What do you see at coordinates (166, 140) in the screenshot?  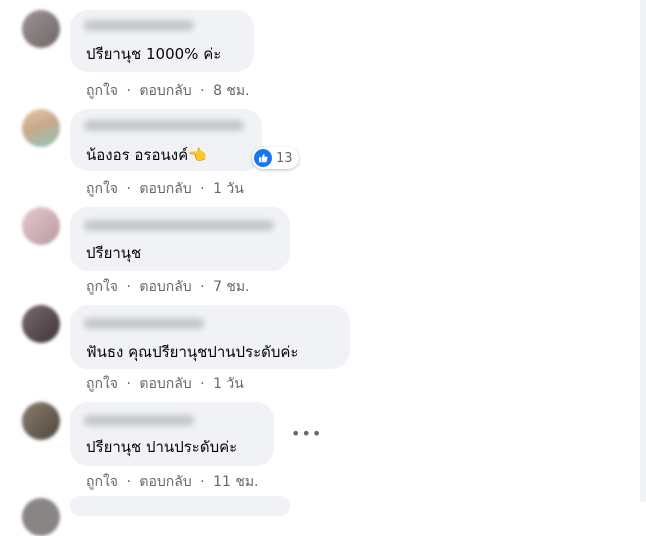 I see `comment-bubble: น้องอร อรอนงค์👈` at bounding box center [166, 140].